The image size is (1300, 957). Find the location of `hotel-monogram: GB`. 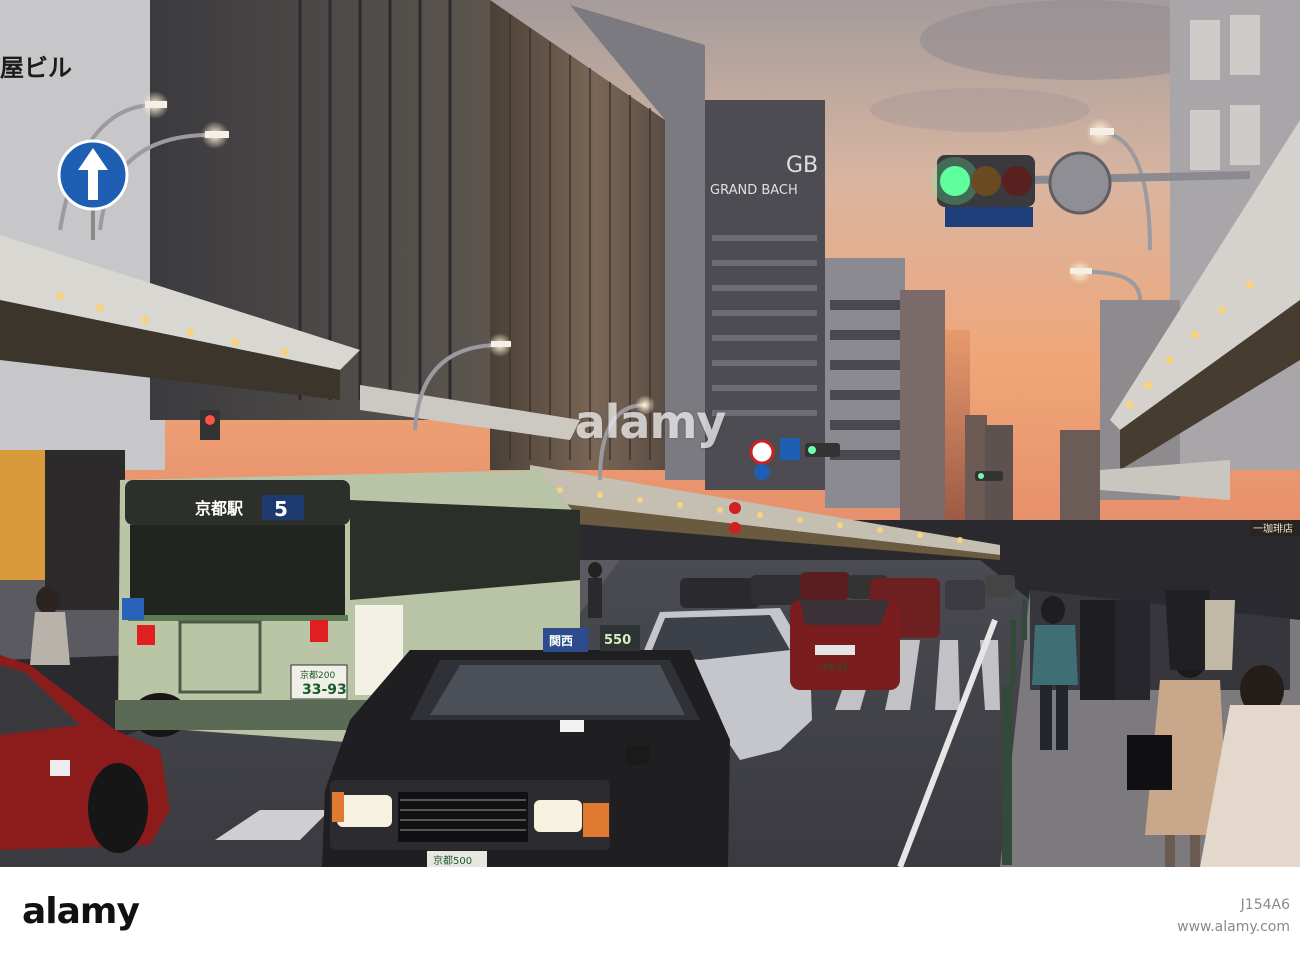

hotel-monogram: GB is located at coordinates (802, 165).